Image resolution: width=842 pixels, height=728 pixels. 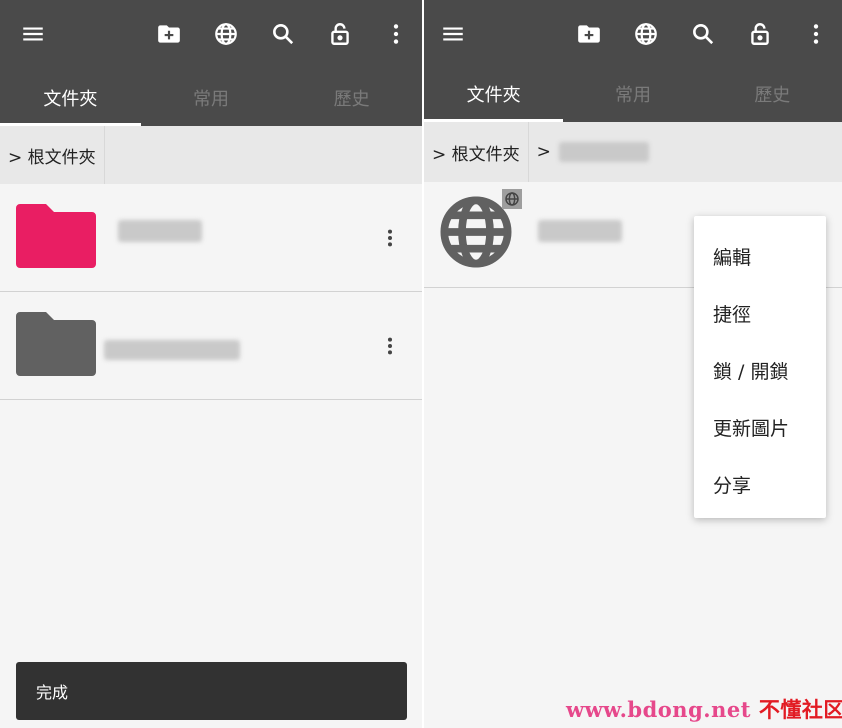 I want to click on breadcrumb: > 根文件夾 >, so click(x=633, y=152).